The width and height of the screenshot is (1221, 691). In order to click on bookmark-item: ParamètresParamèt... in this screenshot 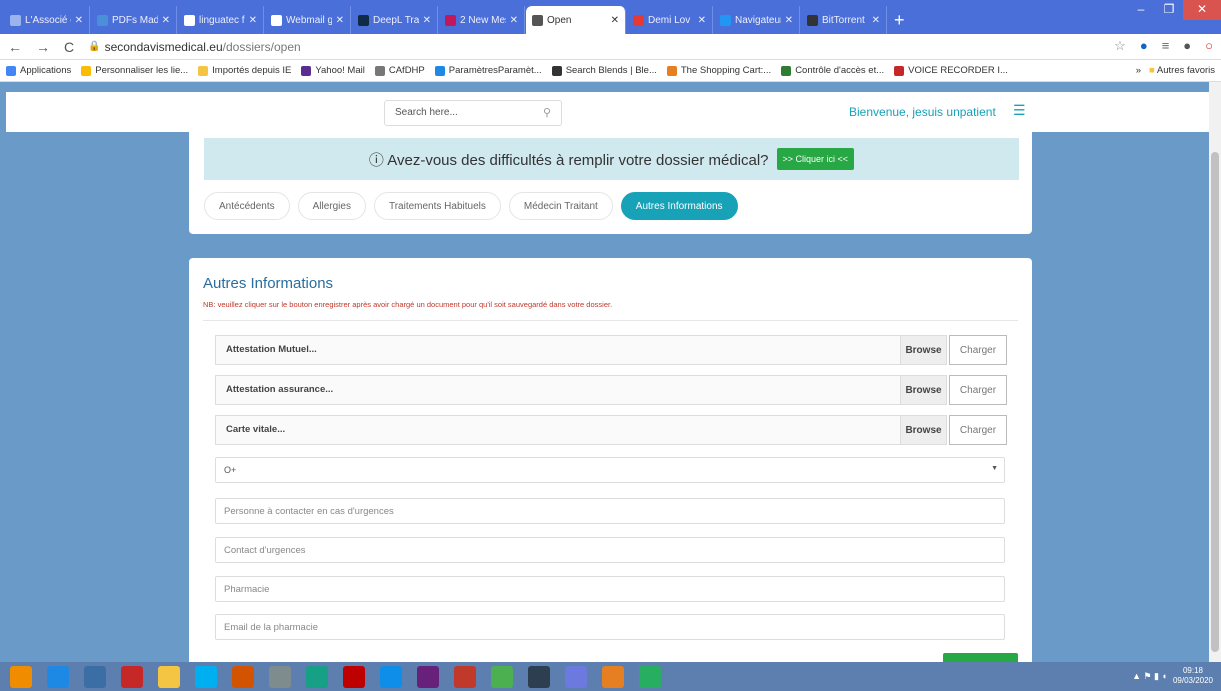, I will do `click(488, 70)`.